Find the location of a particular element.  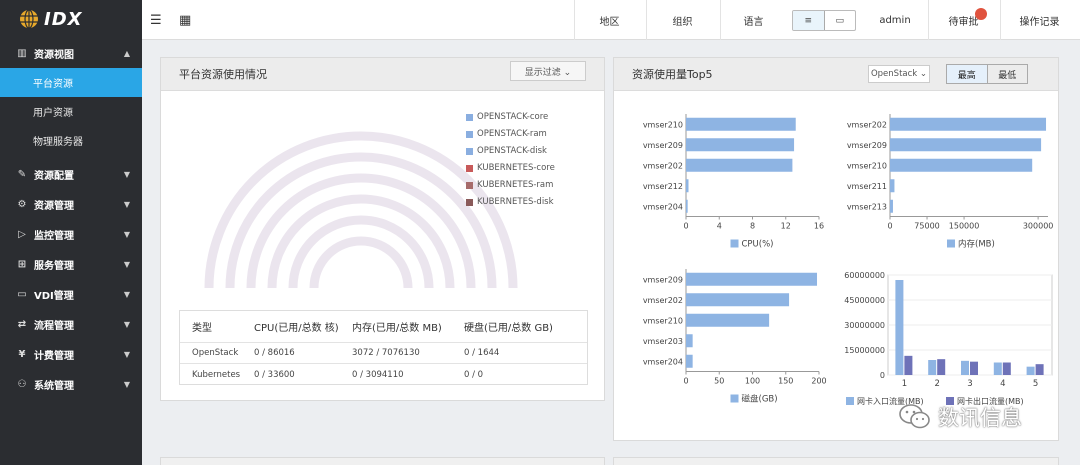

category-label: vmser209 is located at coordinates (867, 145).